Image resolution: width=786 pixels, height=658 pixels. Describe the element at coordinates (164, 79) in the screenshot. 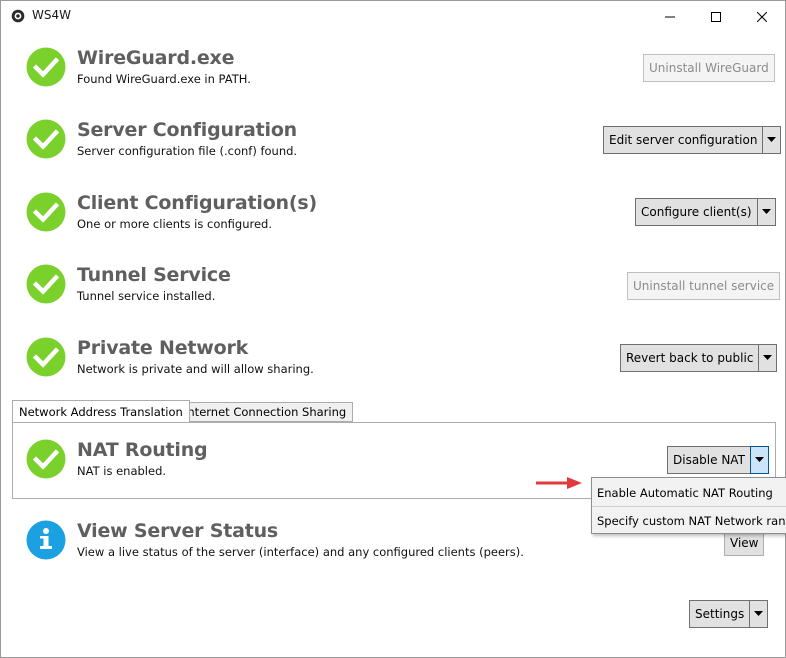

I see `row-description: Found WireGuard.exe in PATH.` at that location.